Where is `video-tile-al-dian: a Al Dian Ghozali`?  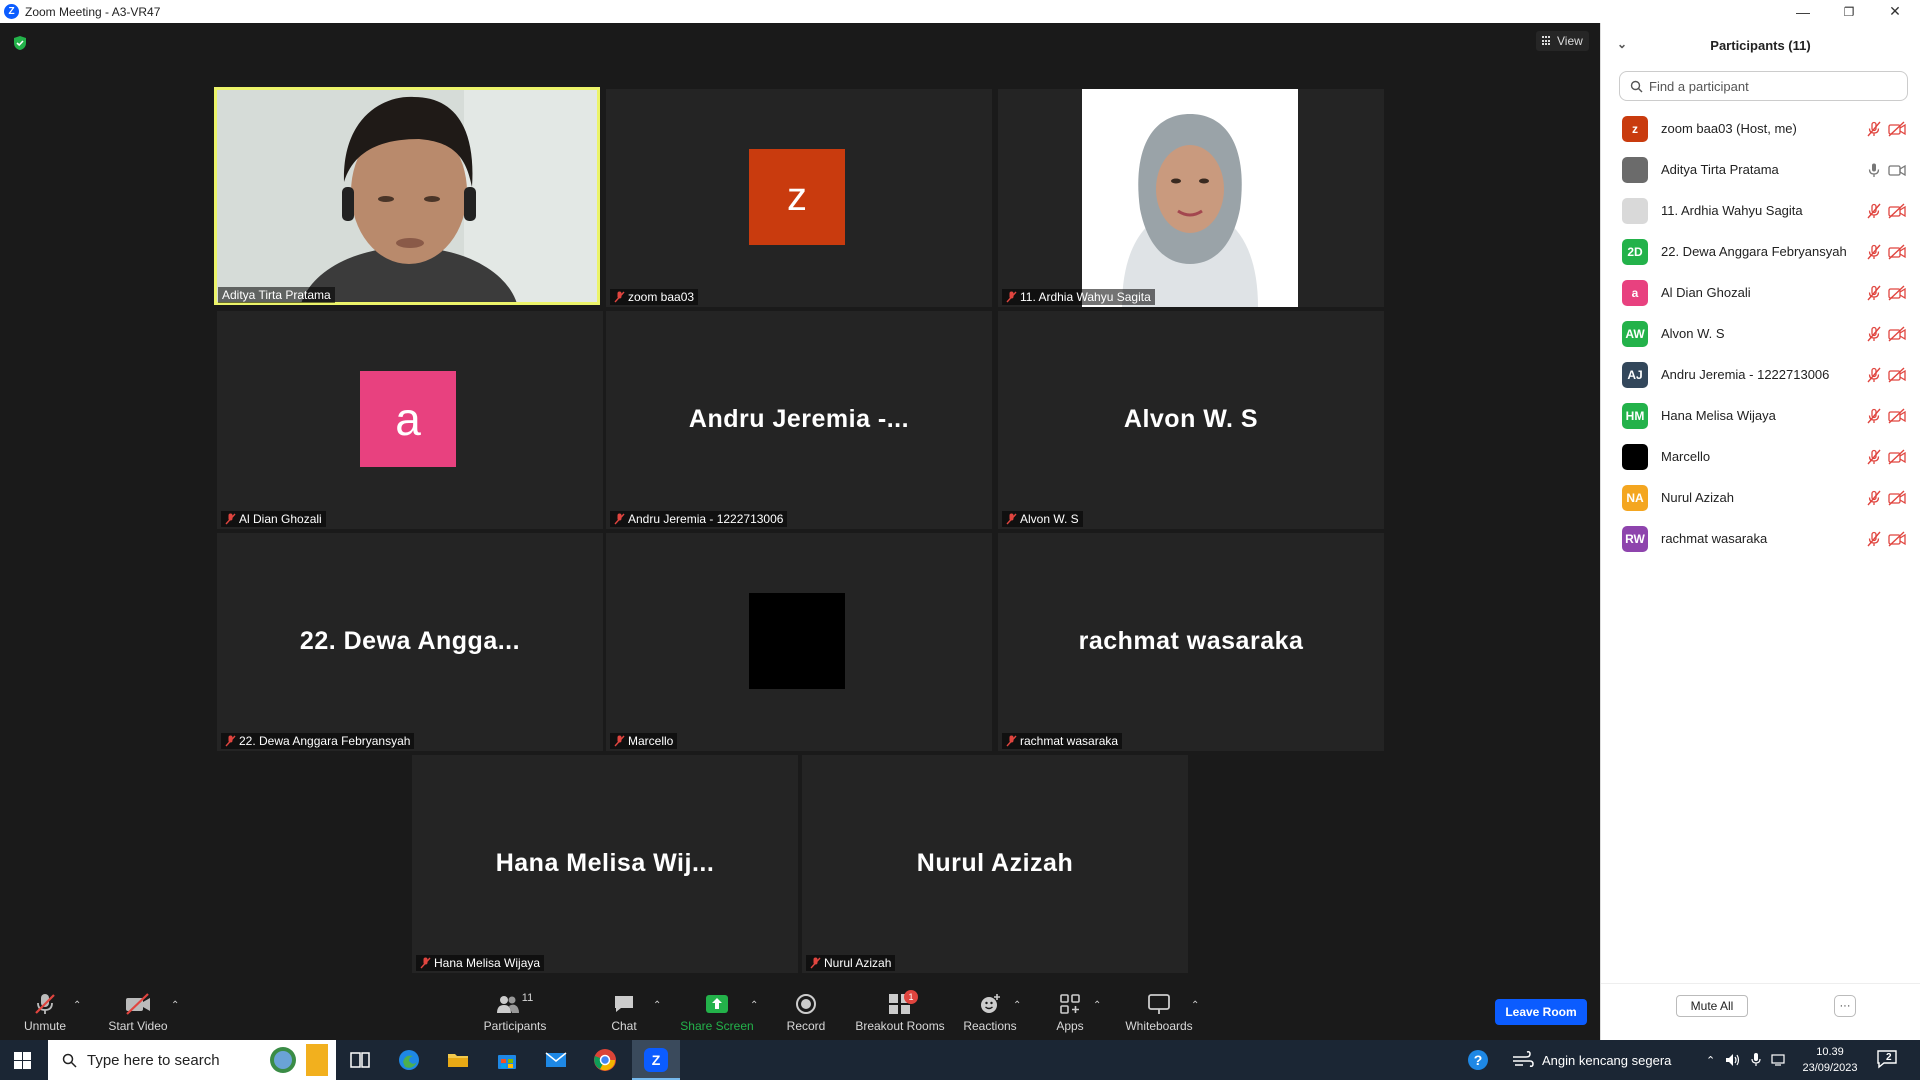 video-tile-al-dian: a Al Dian Ghozali is located at coordinates (410, 420).